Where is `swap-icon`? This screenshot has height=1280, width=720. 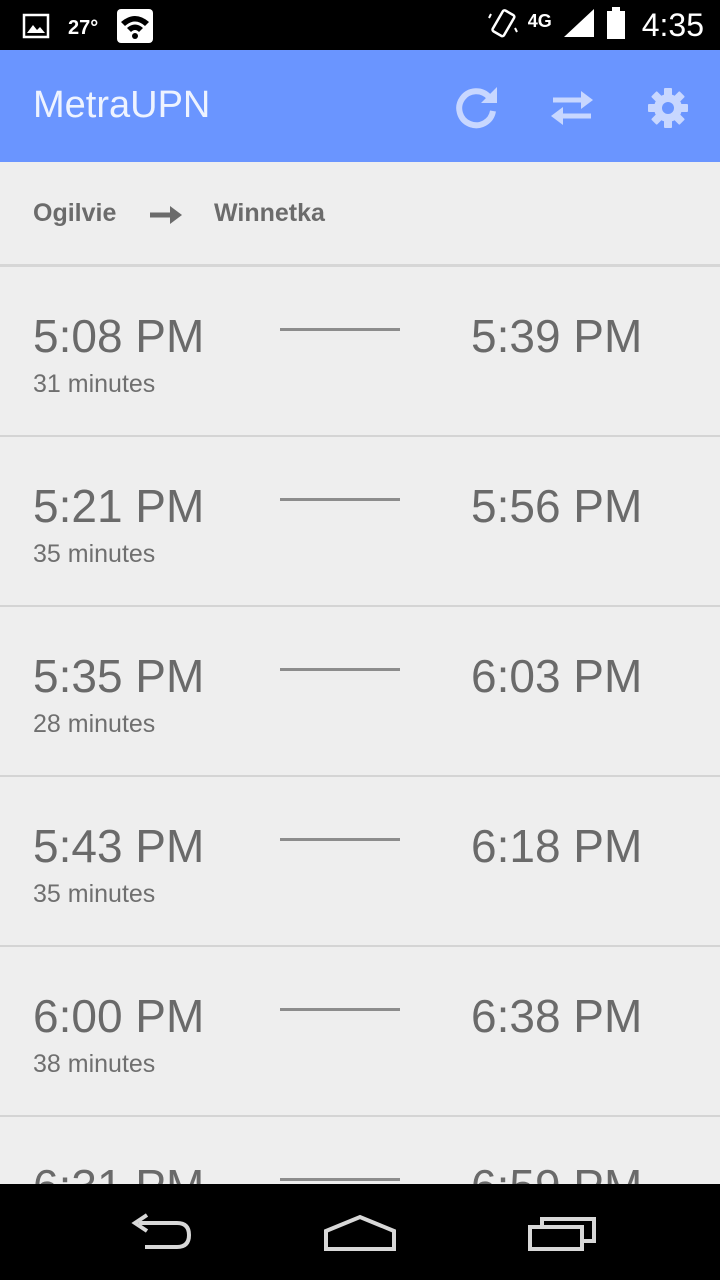 swap-icon is located at coordinates (572, 108).